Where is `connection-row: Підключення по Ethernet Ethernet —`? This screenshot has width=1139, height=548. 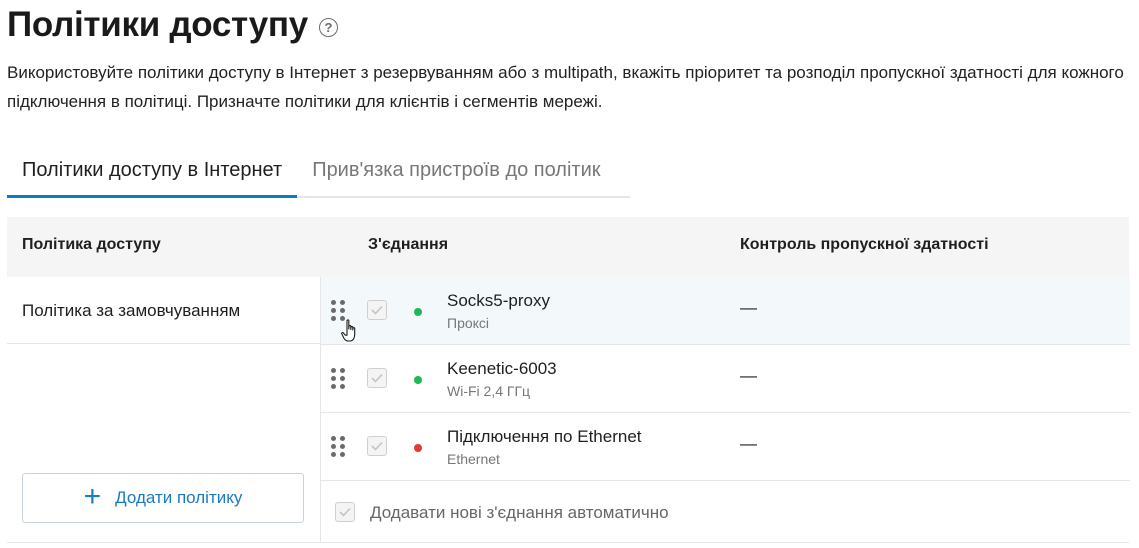 connection-row: Підключення по Ethernet Ethernet — is located at coordinates (725, 447).